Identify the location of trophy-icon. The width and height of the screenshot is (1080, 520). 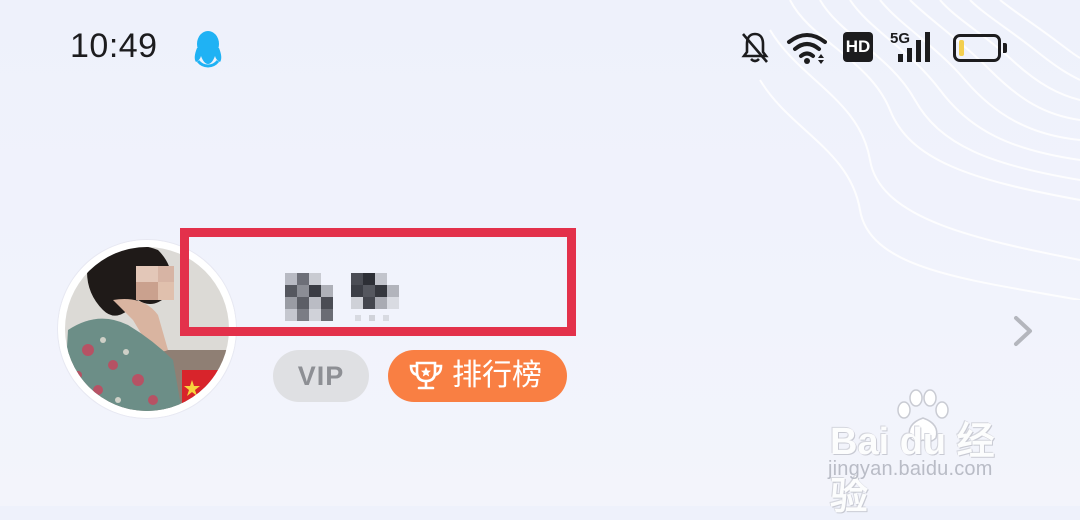
(426, 375).